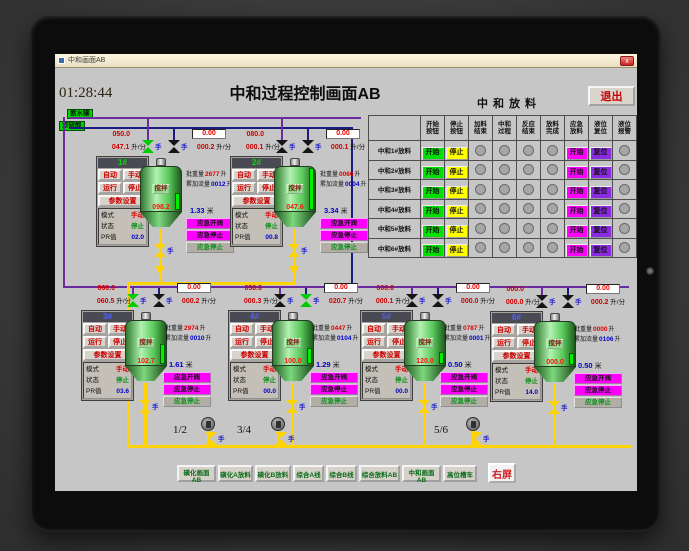 Image resolution: width=689 pixels, height=551 pixels. What do you see at coordinates (600, 192) in the screenshot?
I see `level-reset-button-3: 复位` at bounding box center [600, 192].